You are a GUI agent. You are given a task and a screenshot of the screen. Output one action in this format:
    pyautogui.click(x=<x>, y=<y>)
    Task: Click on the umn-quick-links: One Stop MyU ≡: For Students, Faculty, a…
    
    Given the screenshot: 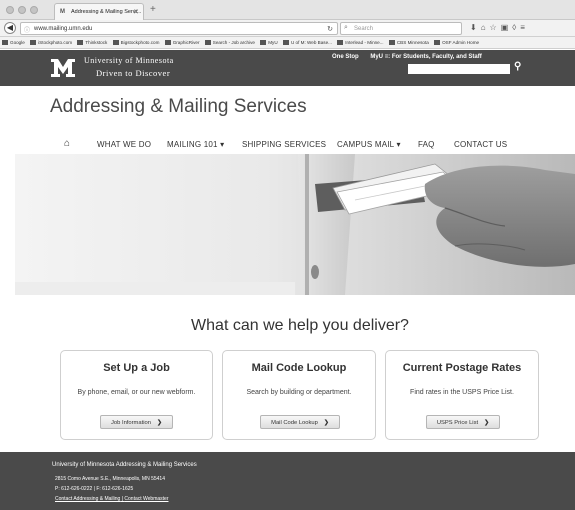 What is the action you would take?
    pyautogui.click(x=412, y=57)
    